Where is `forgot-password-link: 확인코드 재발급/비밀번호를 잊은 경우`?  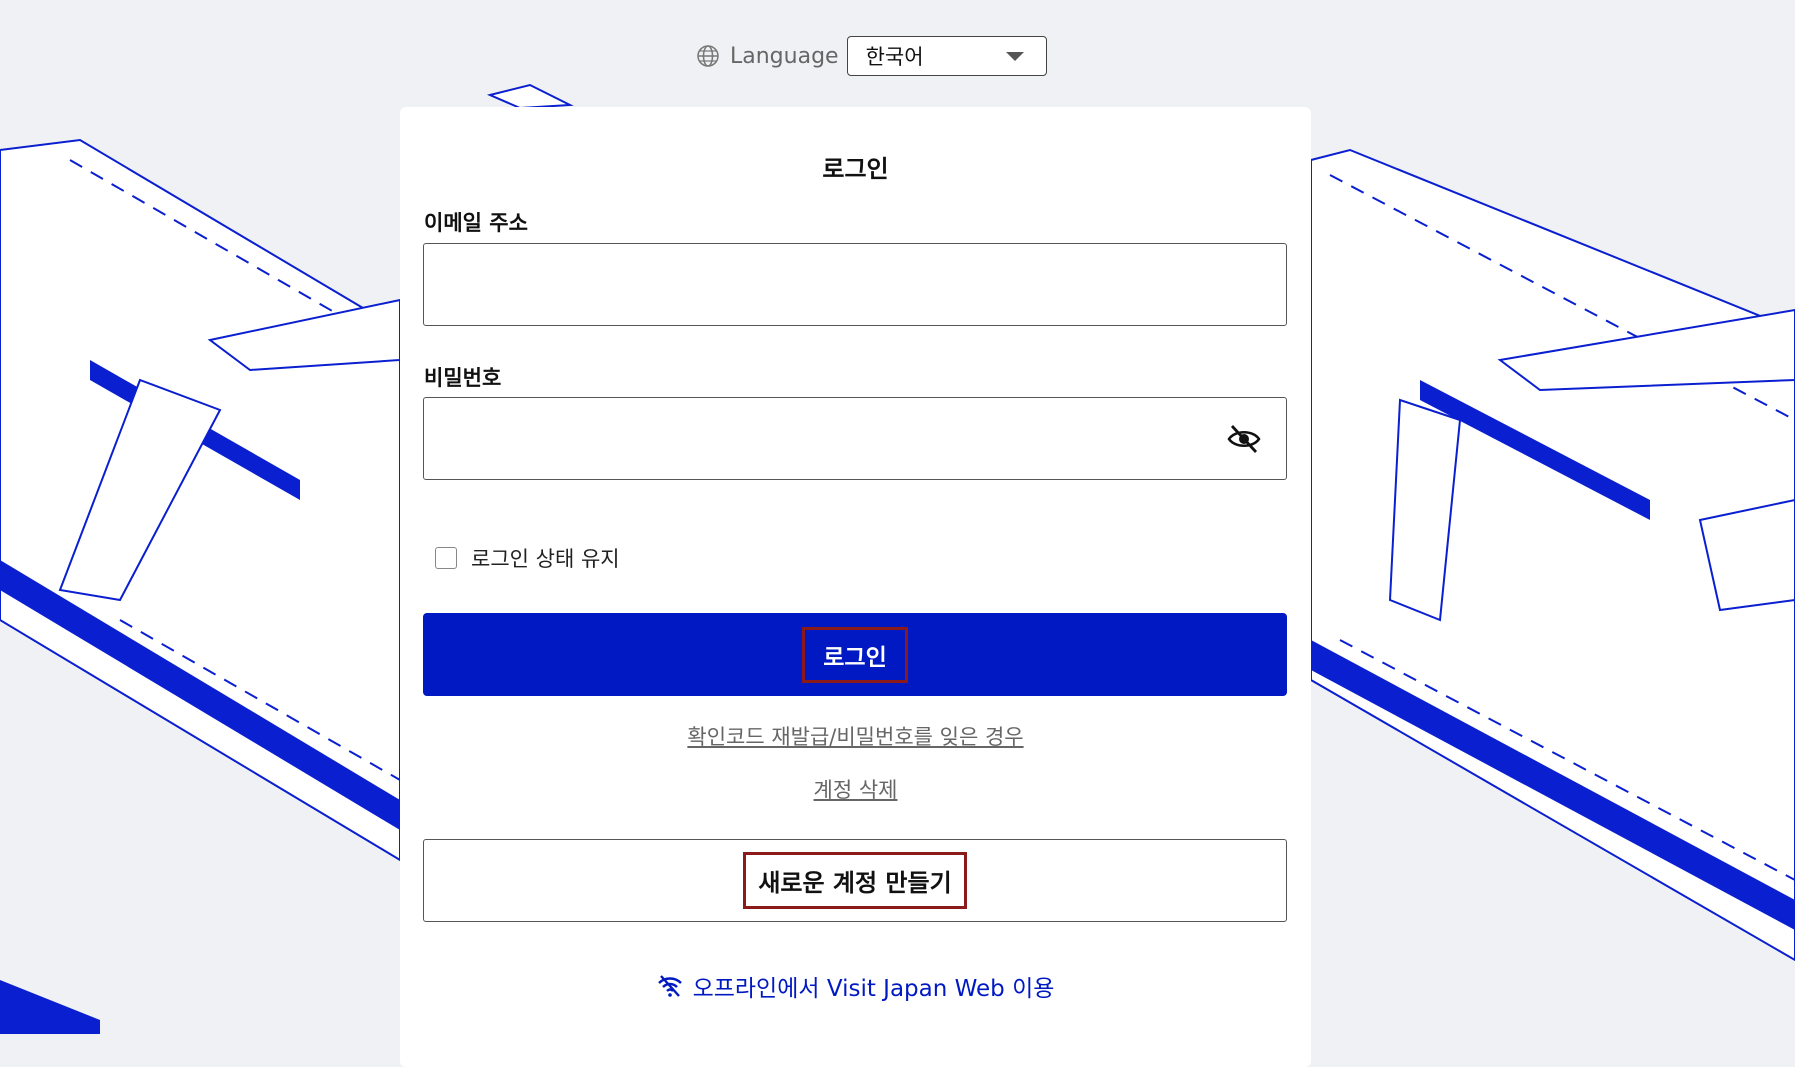
forgot-password-link: 확인코드 재발급/비밀번호를 잊은 경우 is located at coordinates (855, 737).